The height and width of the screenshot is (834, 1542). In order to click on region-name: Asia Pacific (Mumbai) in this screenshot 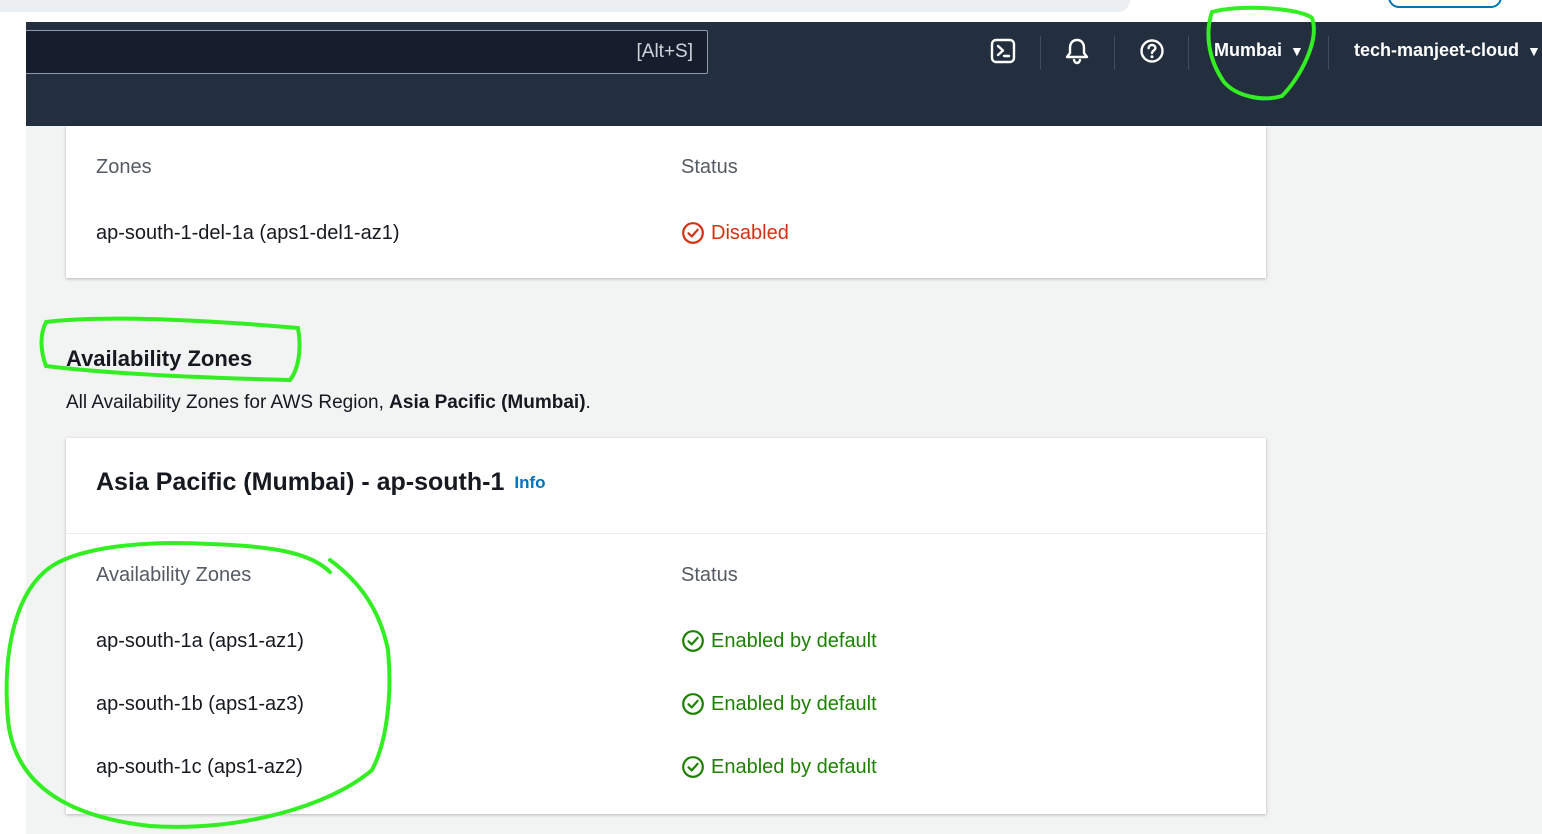, I will do `click(487, 402)`.